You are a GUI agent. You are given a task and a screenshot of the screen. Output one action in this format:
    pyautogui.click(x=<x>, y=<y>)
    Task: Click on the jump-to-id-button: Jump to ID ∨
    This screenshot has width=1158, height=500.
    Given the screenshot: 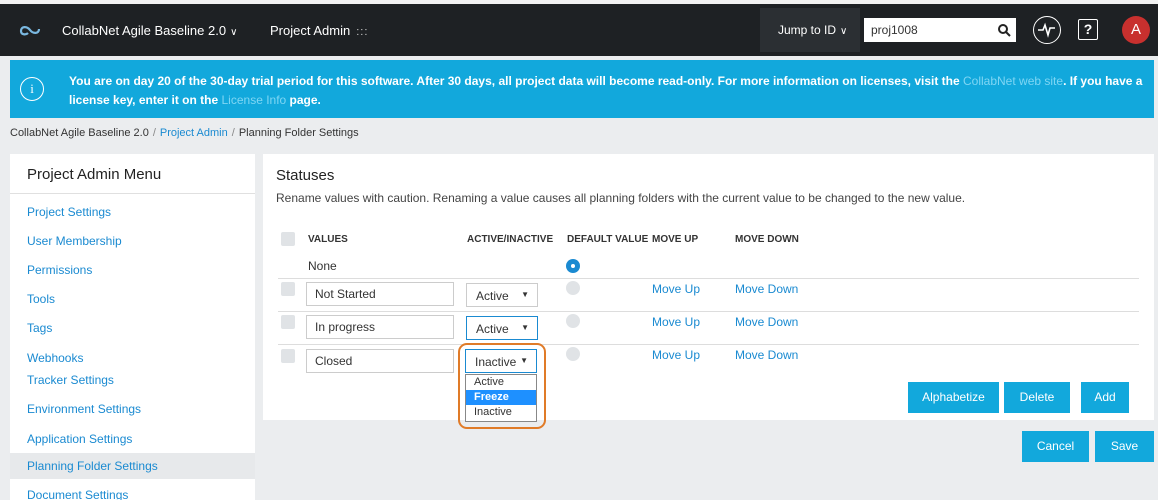 What is the action you would take?
    pyautogui.click(x=810, y=30)
    